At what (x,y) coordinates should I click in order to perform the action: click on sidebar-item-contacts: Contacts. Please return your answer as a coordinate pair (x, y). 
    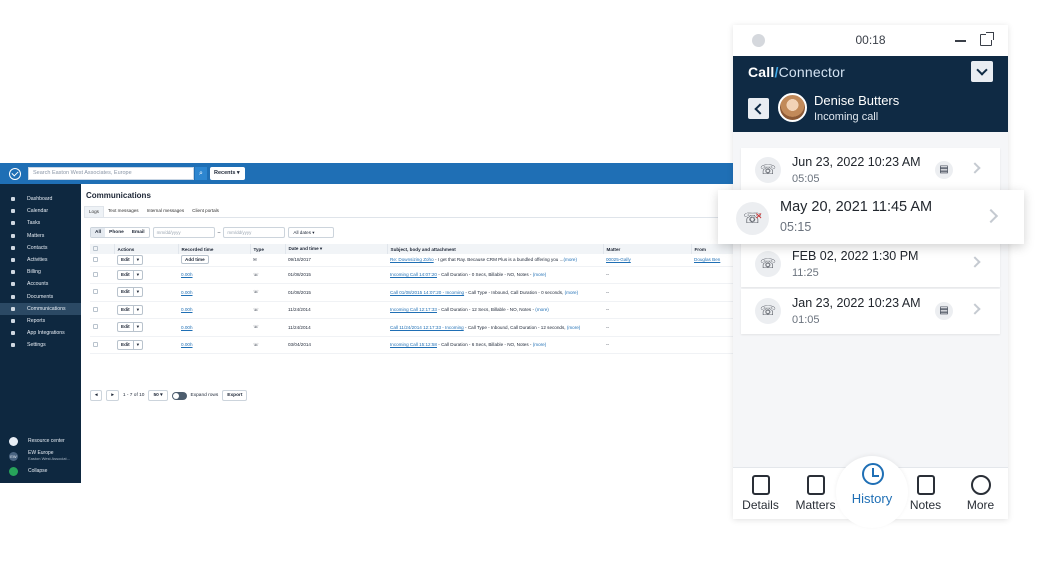
    Looking at the image, I should click on (40, 248).